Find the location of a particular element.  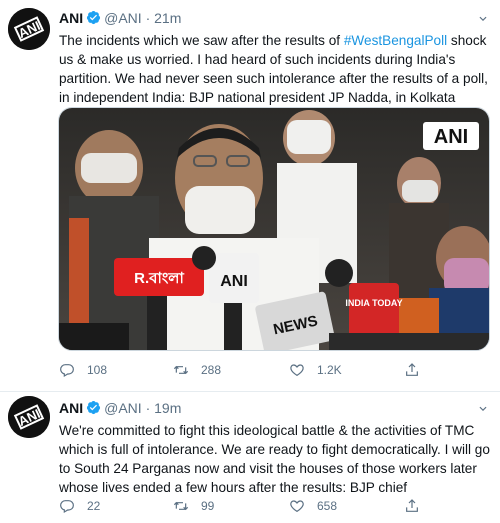

tweet-actions: 108 288 1.2K is located at coordinates (269, 370).